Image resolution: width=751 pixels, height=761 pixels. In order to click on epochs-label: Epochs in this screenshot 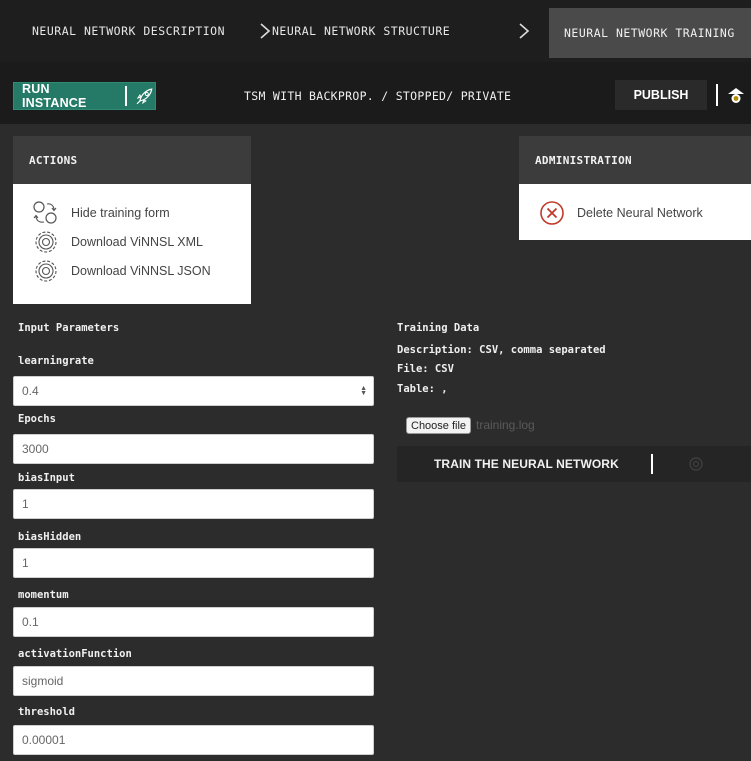, I will do `click(37, 419)`.